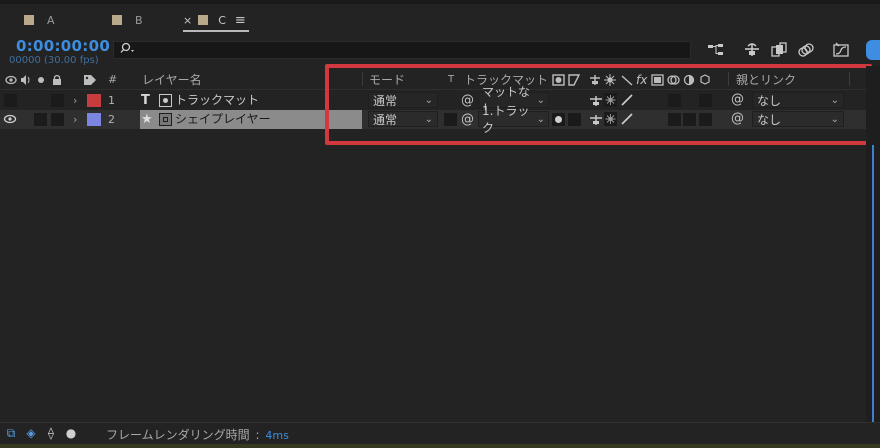  Describe the element at coordinates (39, 20) in the screenshot. I see `tab-a: A` at that location.